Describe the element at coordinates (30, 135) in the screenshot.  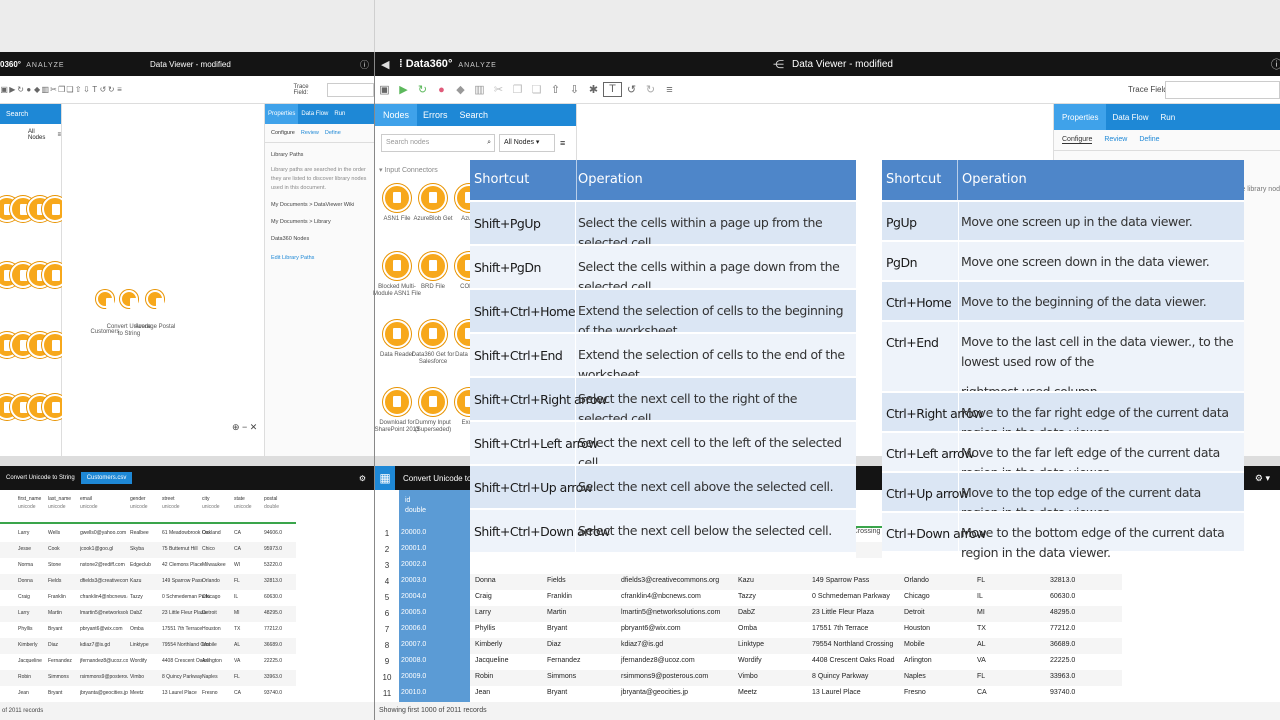
I see `left-filter: All Nodes ≡` at that location.